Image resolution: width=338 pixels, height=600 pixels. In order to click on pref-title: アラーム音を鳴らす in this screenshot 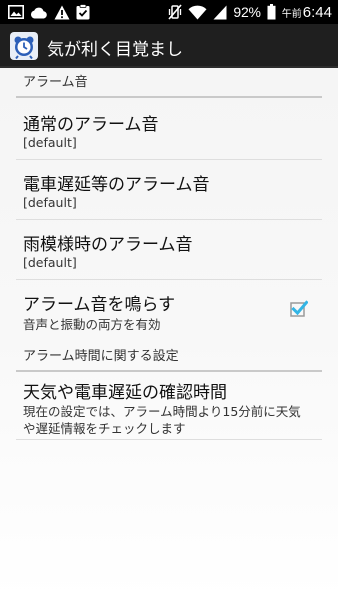, I will do `click(99, 305)`.